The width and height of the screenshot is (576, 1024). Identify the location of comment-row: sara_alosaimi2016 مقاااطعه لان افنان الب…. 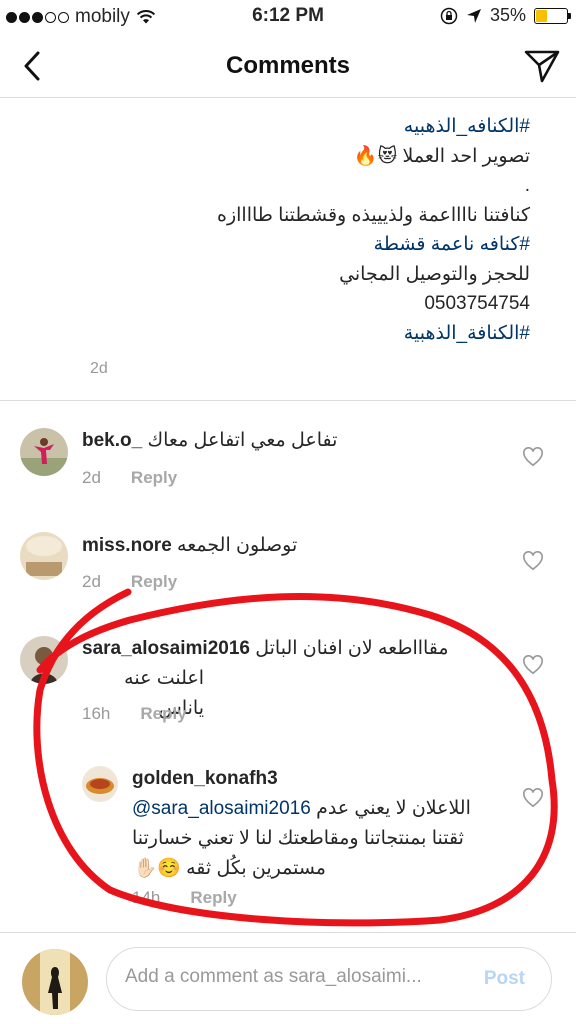
(288, 675).